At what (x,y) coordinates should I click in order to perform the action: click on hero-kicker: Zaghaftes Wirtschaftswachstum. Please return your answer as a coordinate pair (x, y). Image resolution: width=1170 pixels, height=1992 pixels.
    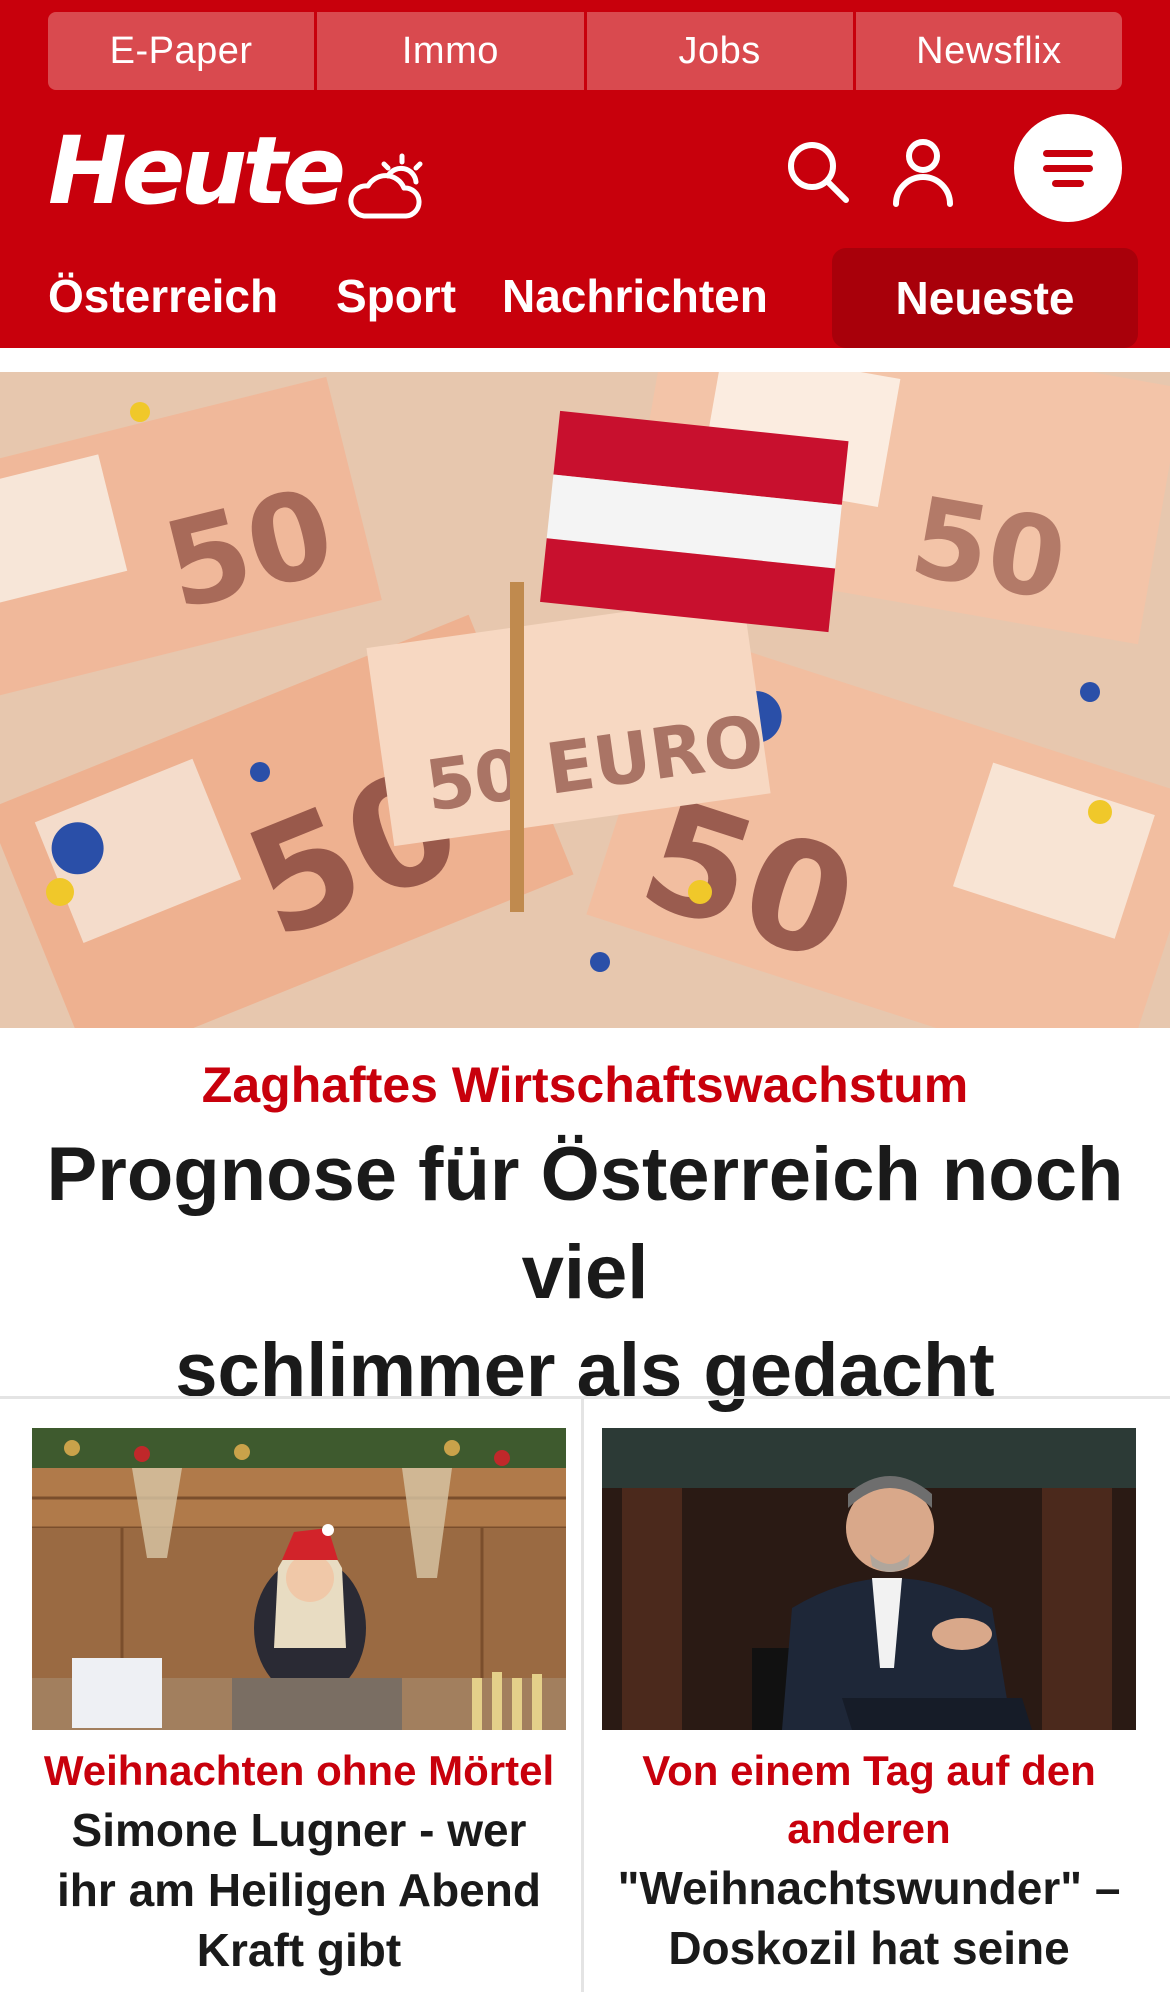
    Looking at the image, I should click on (585, 1085).